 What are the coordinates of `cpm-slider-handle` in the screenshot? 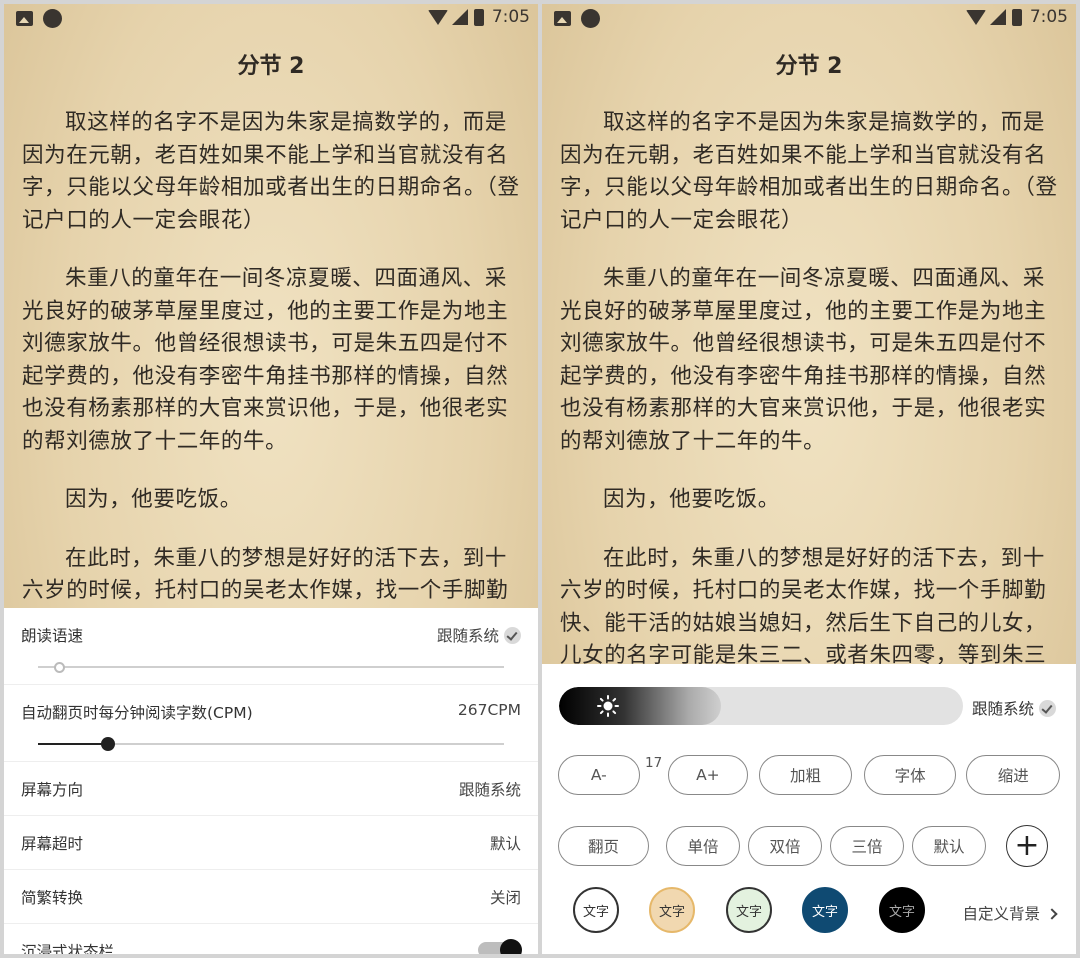 It's located at (107, 744).